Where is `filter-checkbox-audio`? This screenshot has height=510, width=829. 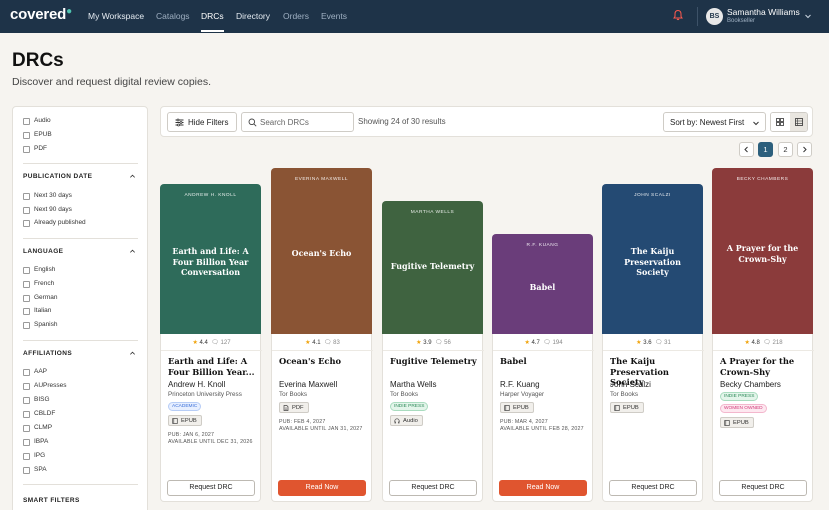 filter-checkbox-audio is located at coordinates (26, 121).